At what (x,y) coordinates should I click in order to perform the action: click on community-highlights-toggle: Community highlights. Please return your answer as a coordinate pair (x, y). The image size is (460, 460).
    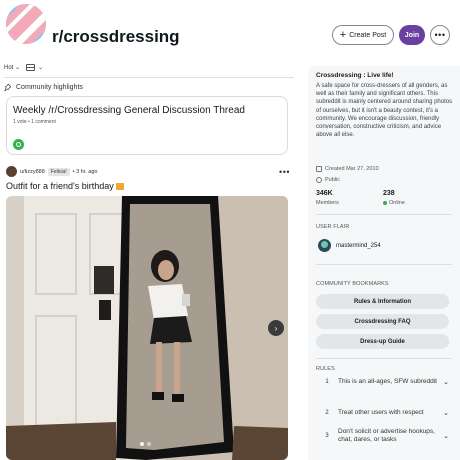
    Looking at the image, I should click on (43, 87).